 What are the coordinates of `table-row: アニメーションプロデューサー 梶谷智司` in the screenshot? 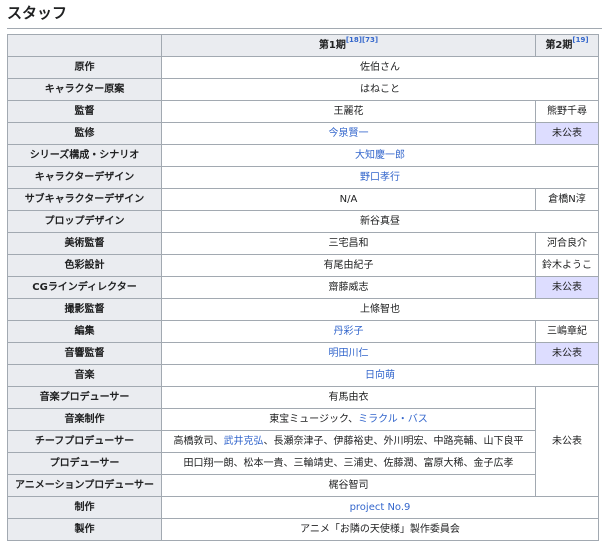 It's located at (303, 485).